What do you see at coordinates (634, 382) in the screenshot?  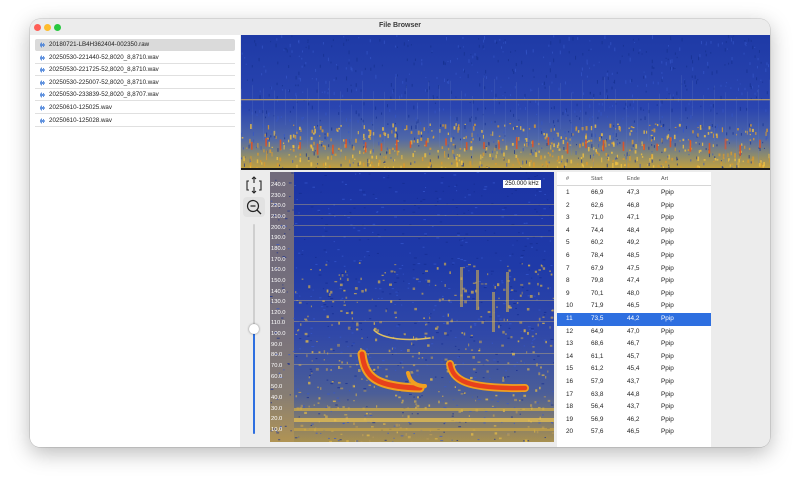 I see `table-row: 16 57,9 43,7 Ppip` at bounding box center [634, 382].